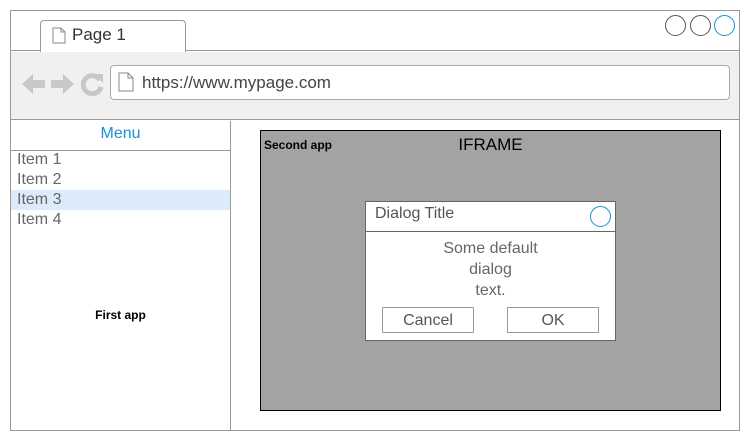 This screenshot has height=441, width=751. I want to click on forward-arrow-icon, so click(62, 84).